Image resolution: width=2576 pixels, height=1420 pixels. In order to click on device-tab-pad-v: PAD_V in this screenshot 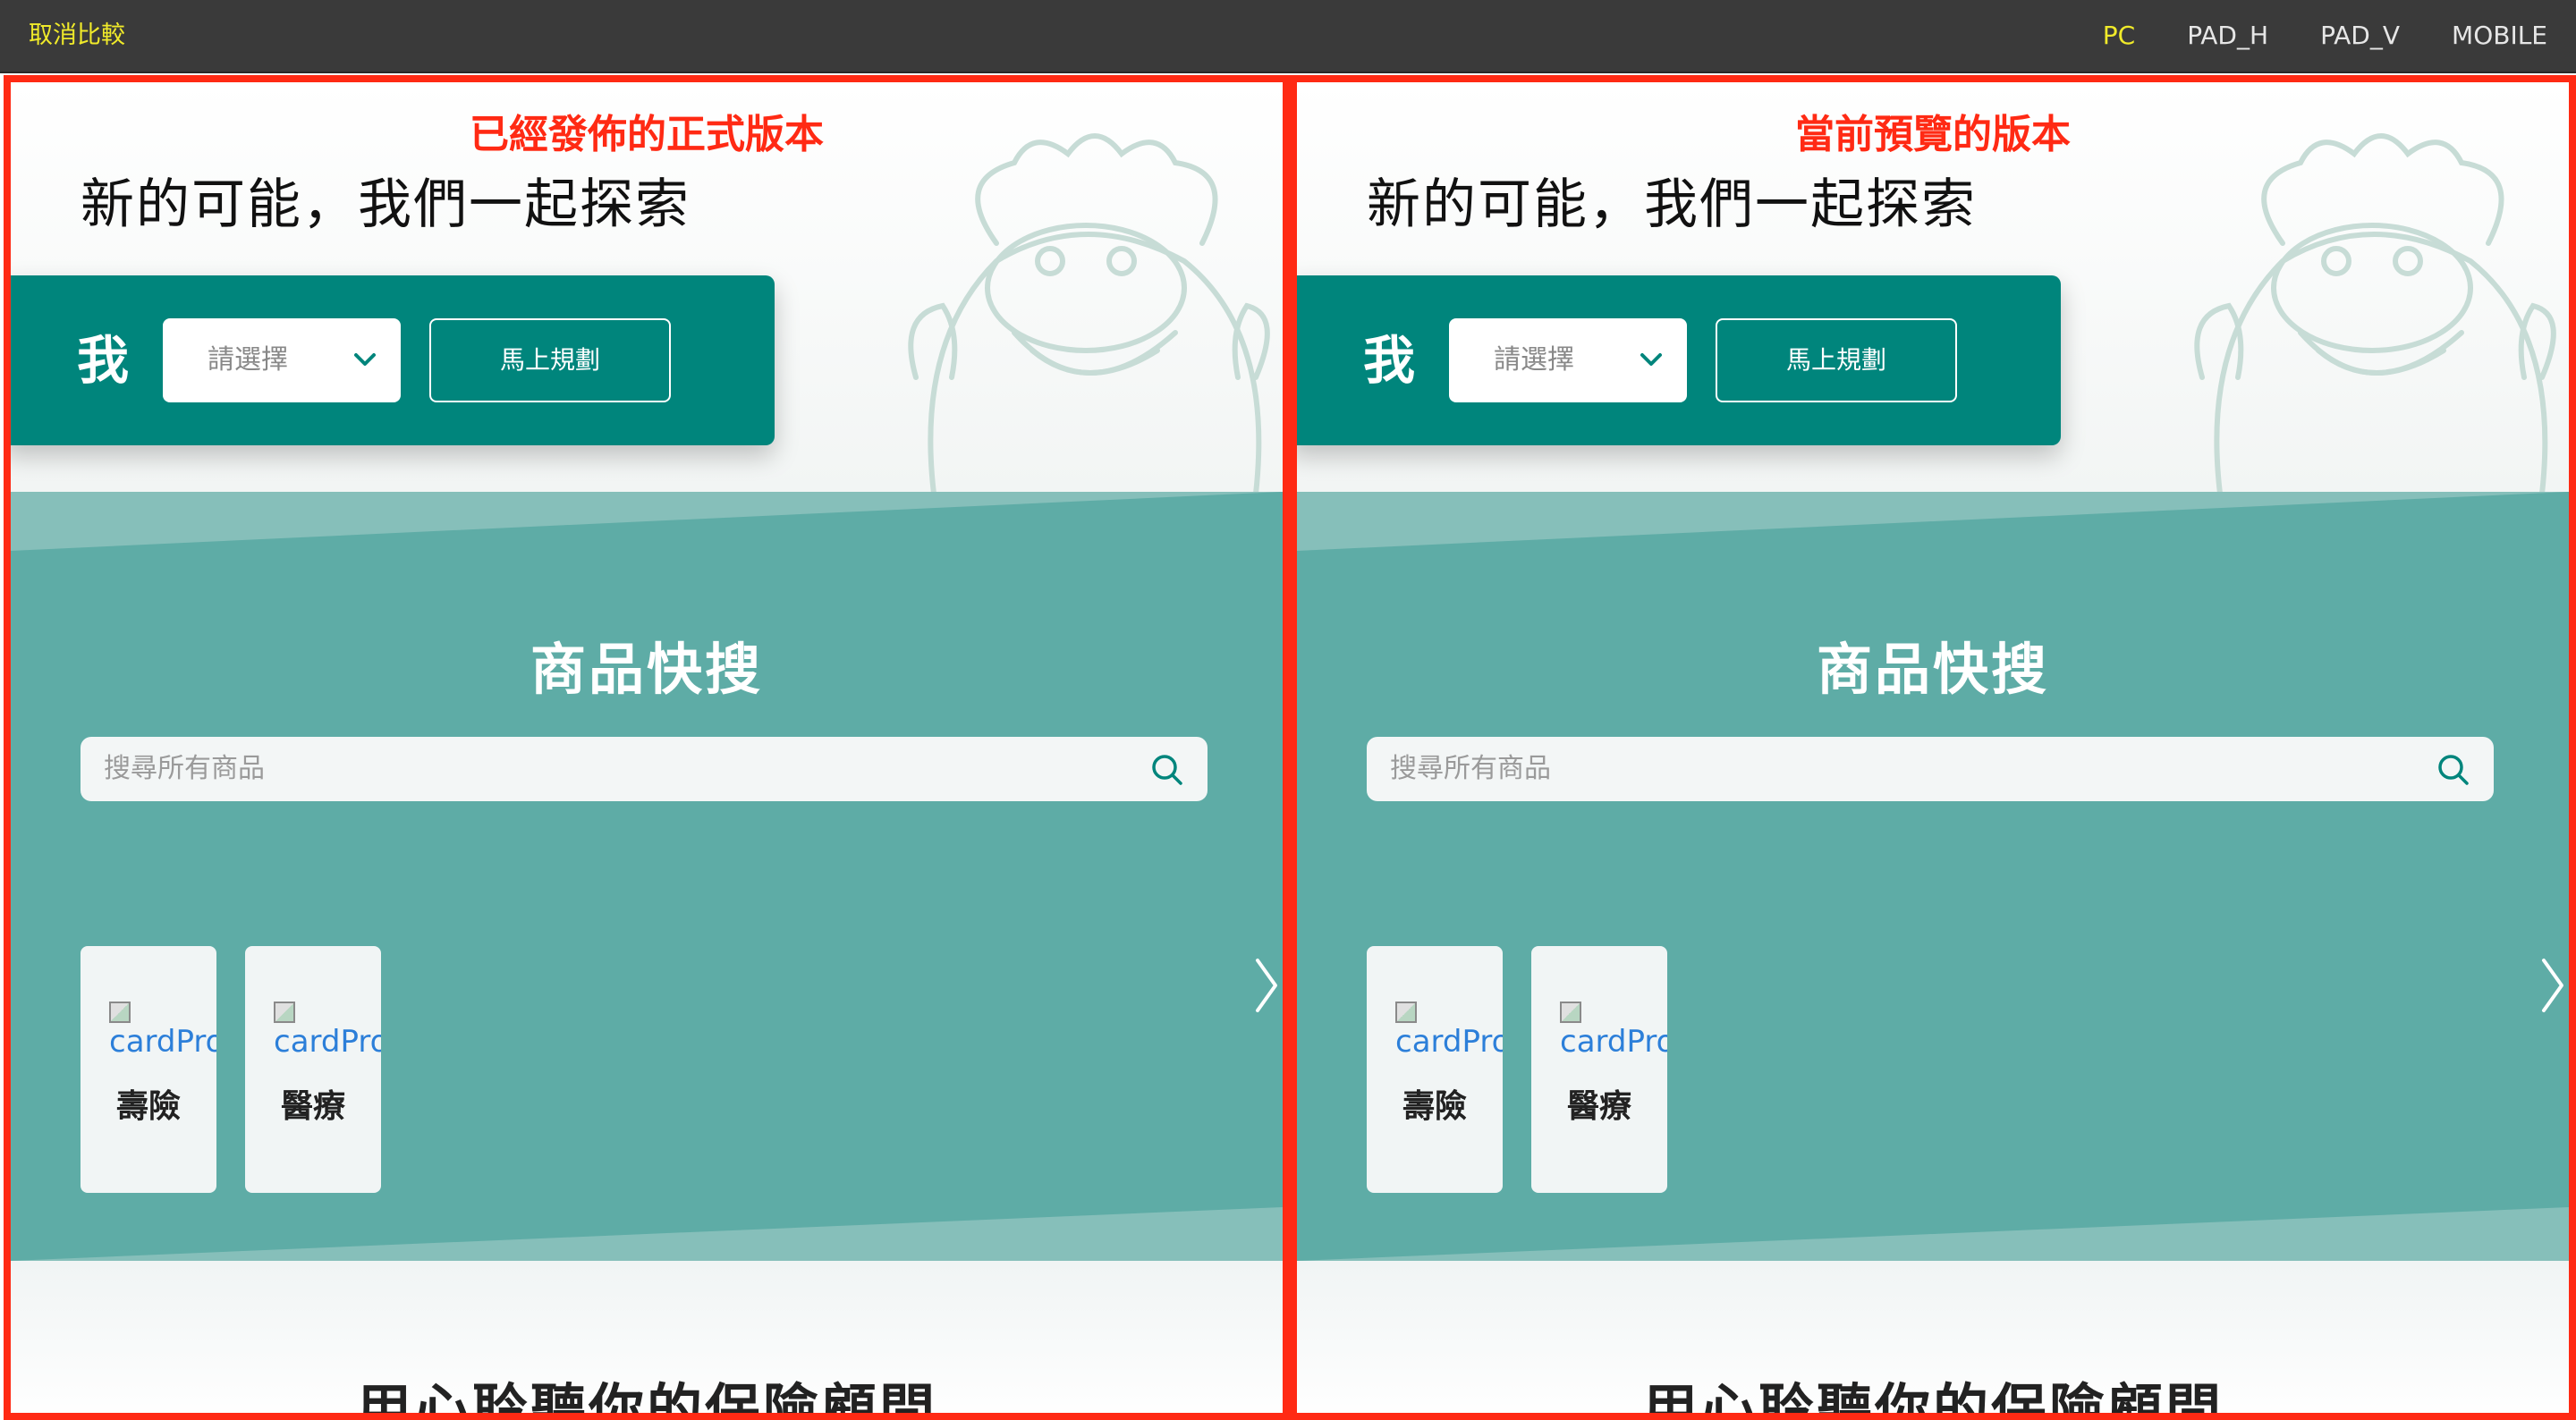, I will do `click(2360, 36)`.